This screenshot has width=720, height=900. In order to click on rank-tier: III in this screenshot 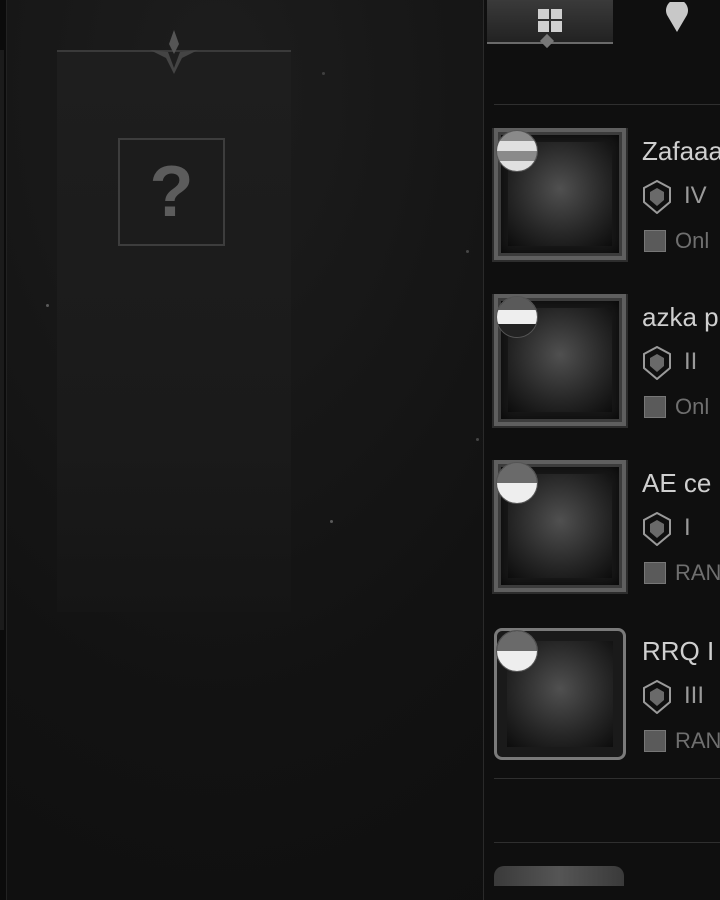, I will do `click(694, 695)`.